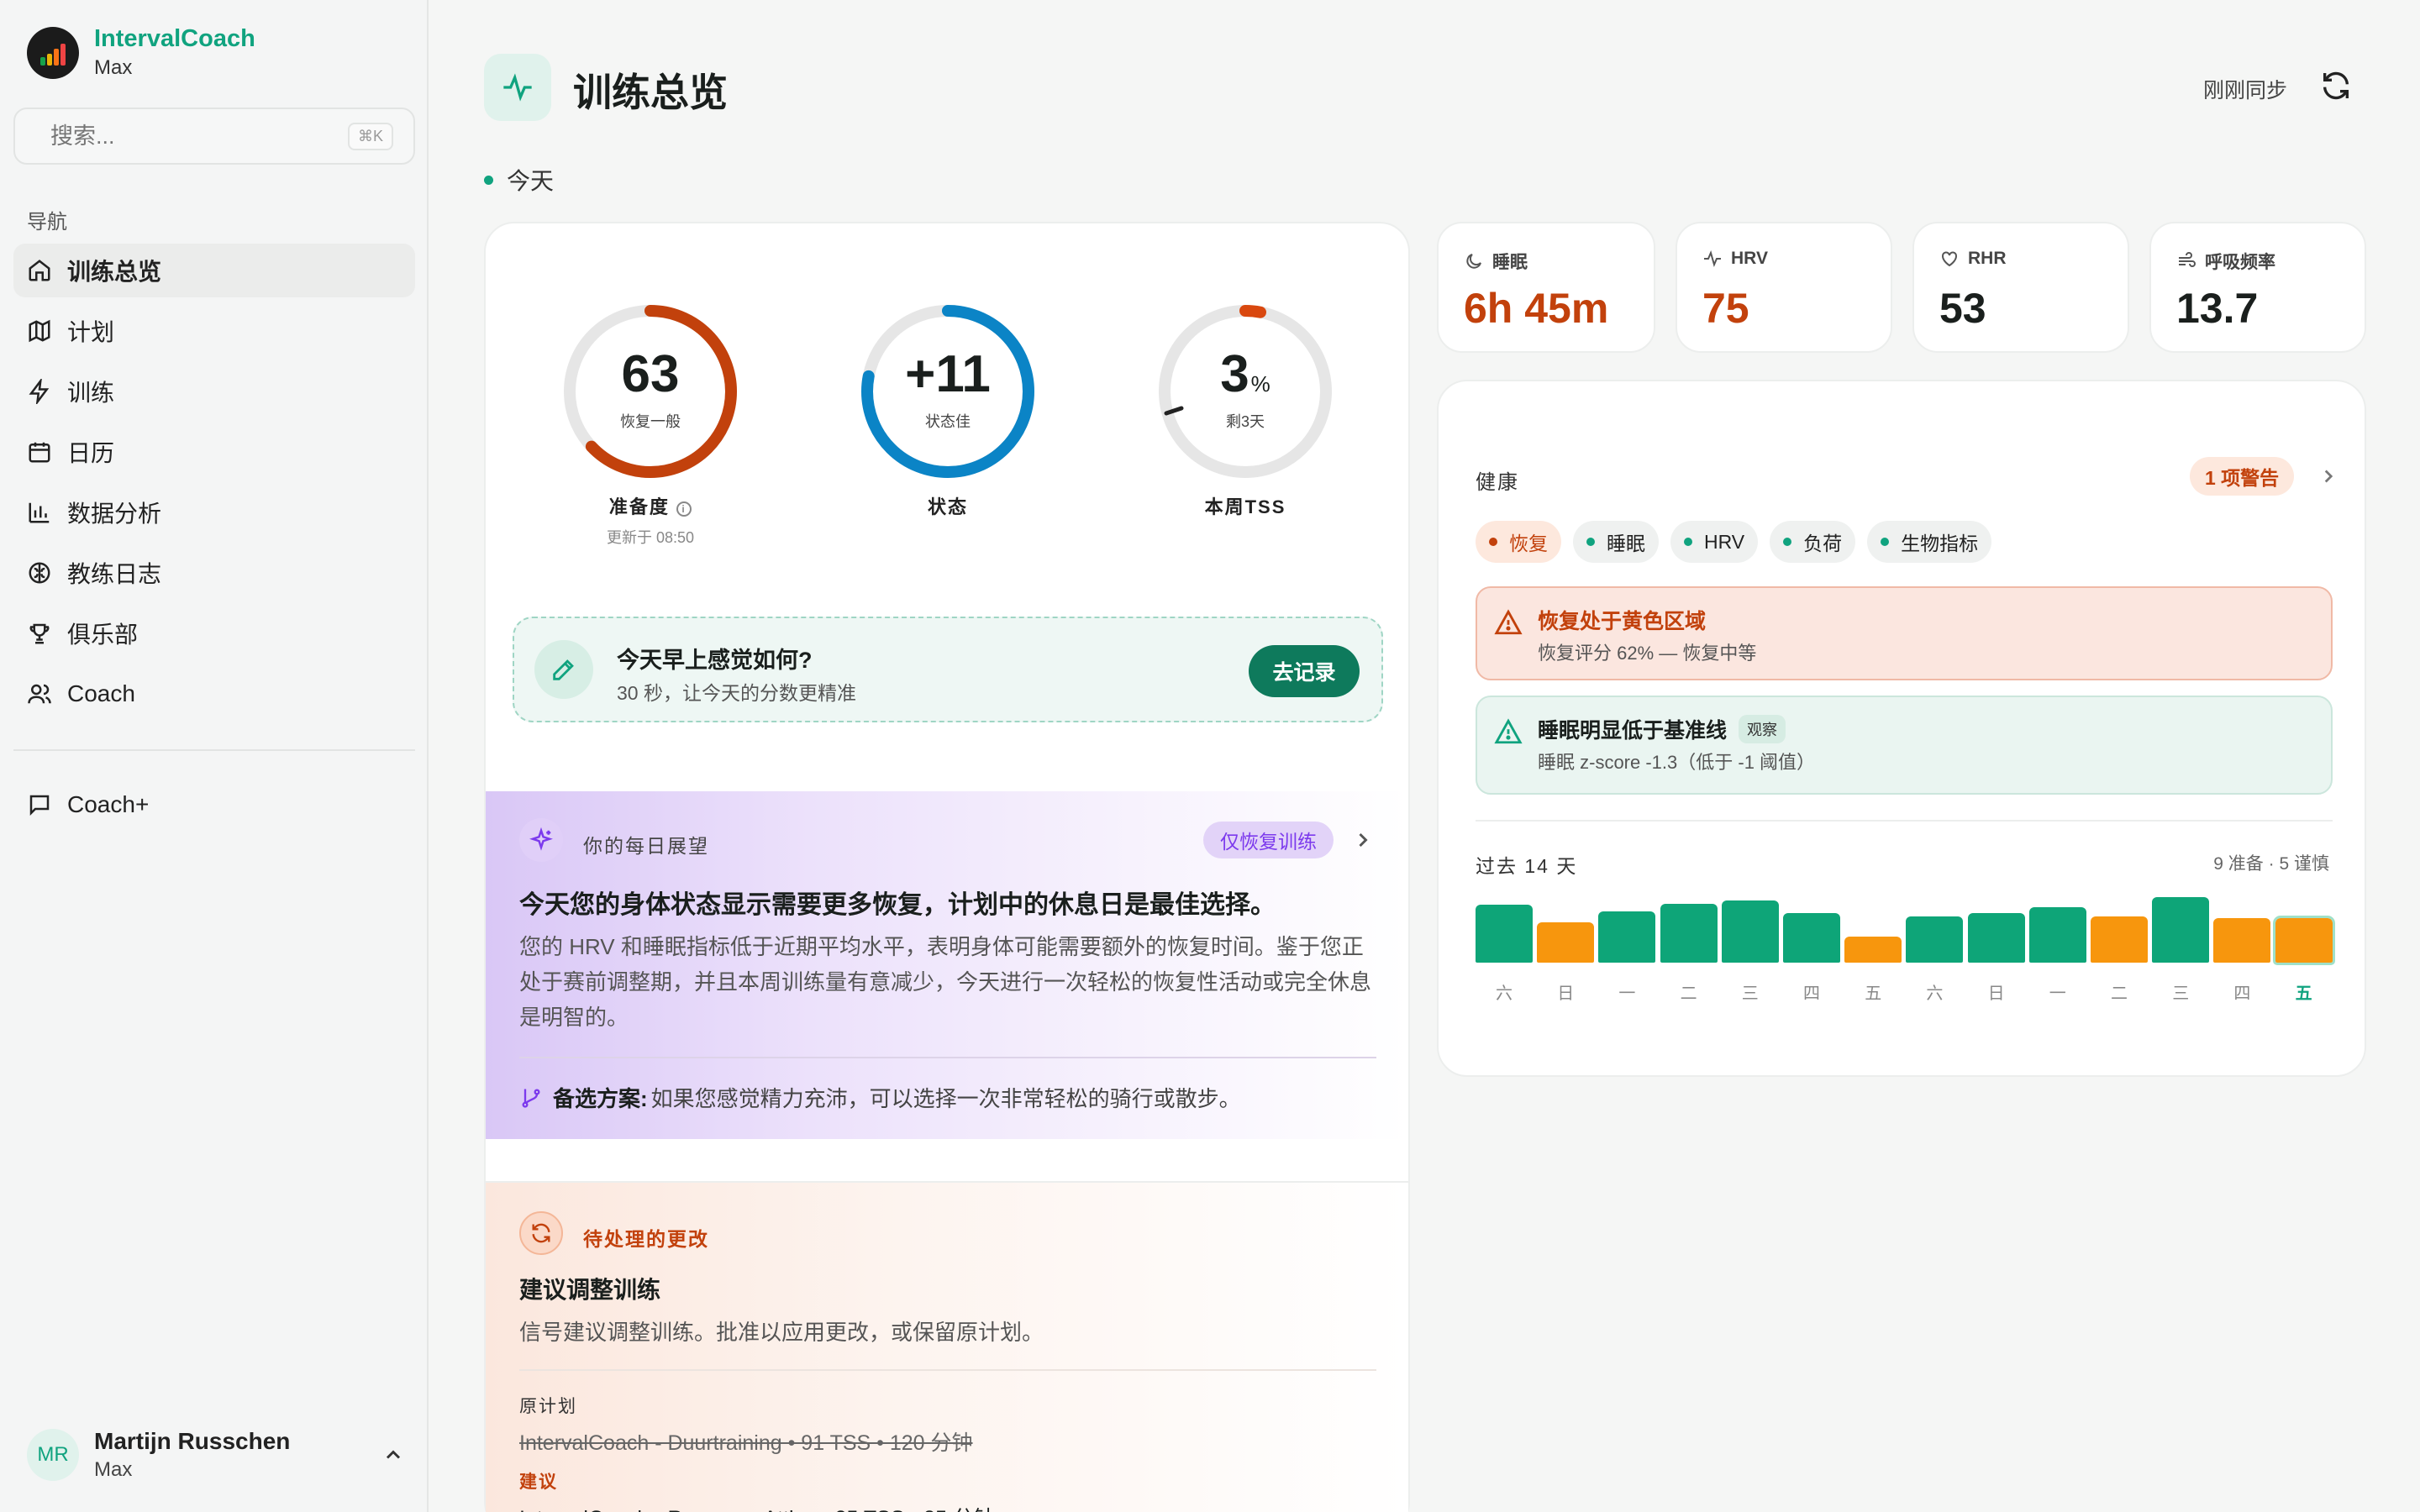 The width and height of the screenshot is (2420, 1512). Describe the element at coordinates (39, 805) in the screenshot. I see `message-icon` at that location.